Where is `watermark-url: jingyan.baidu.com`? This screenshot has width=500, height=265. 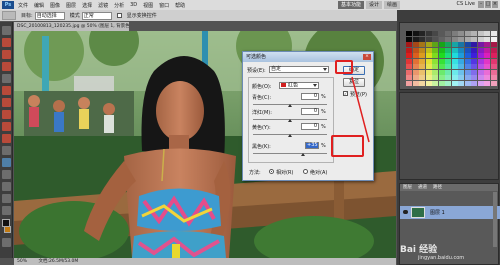
watermark-url: jingyan.baidu.com is located at coordinates (441, 258).